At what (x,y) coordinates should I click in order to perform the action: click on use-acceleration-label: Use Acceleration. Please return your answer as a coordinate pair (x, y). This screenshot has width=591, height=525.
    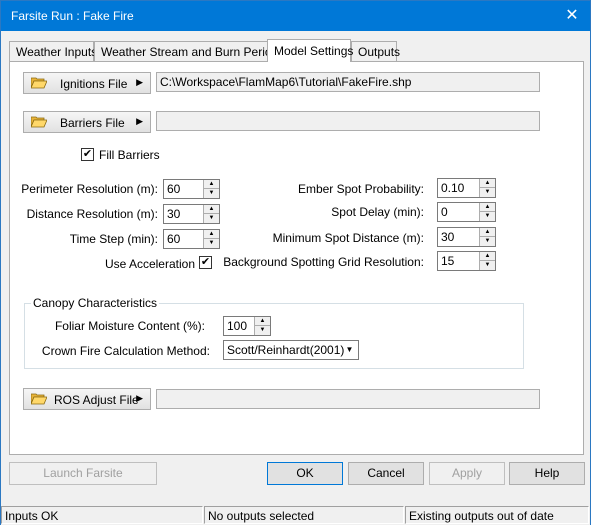
    Looking at the image, I should click on (149, 264).